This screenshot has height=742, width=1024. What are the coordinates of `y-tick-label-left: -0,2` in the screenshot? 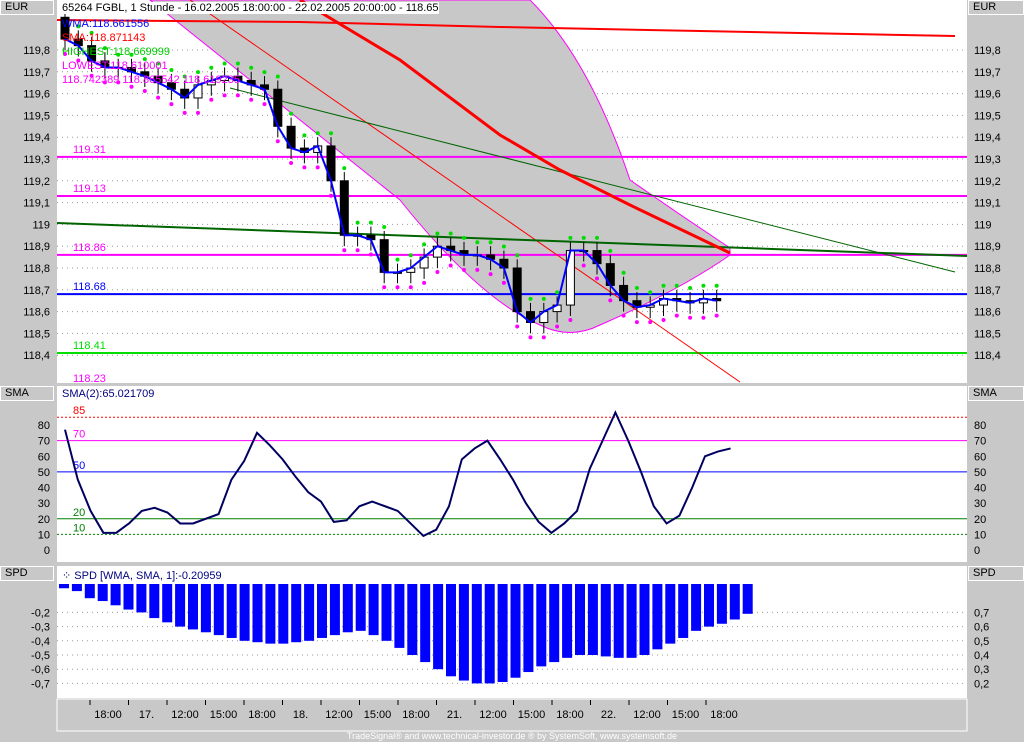 It's located at (40, 613).